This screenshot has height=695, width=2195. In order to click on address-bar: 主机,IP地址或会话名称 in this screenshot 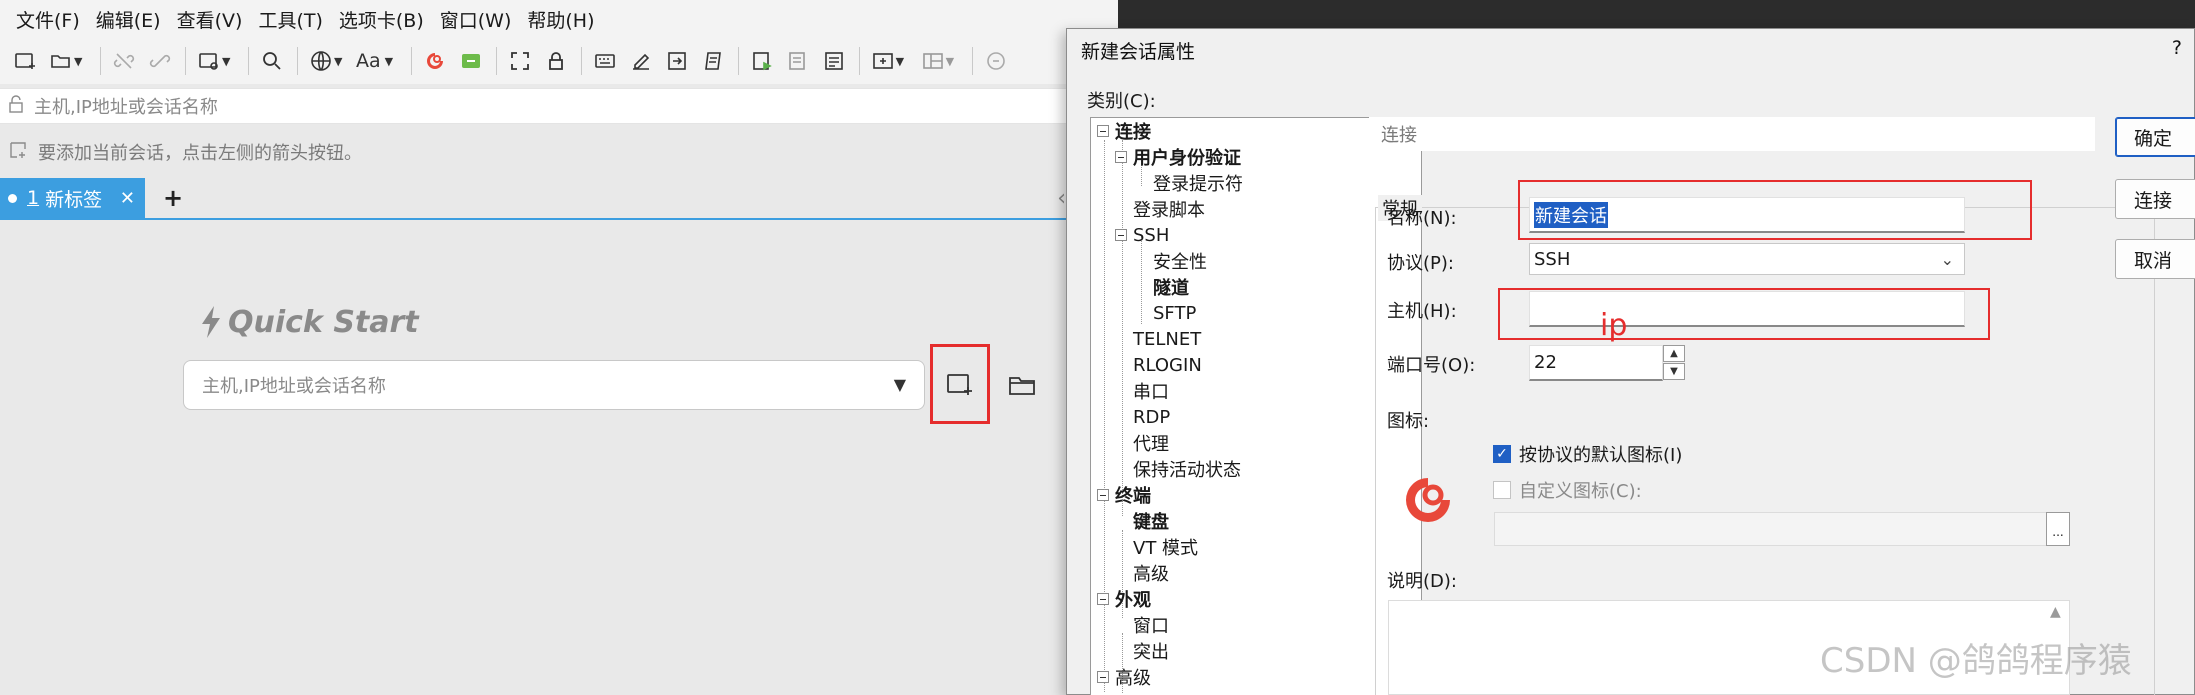, I will do `click(535, 106)`.